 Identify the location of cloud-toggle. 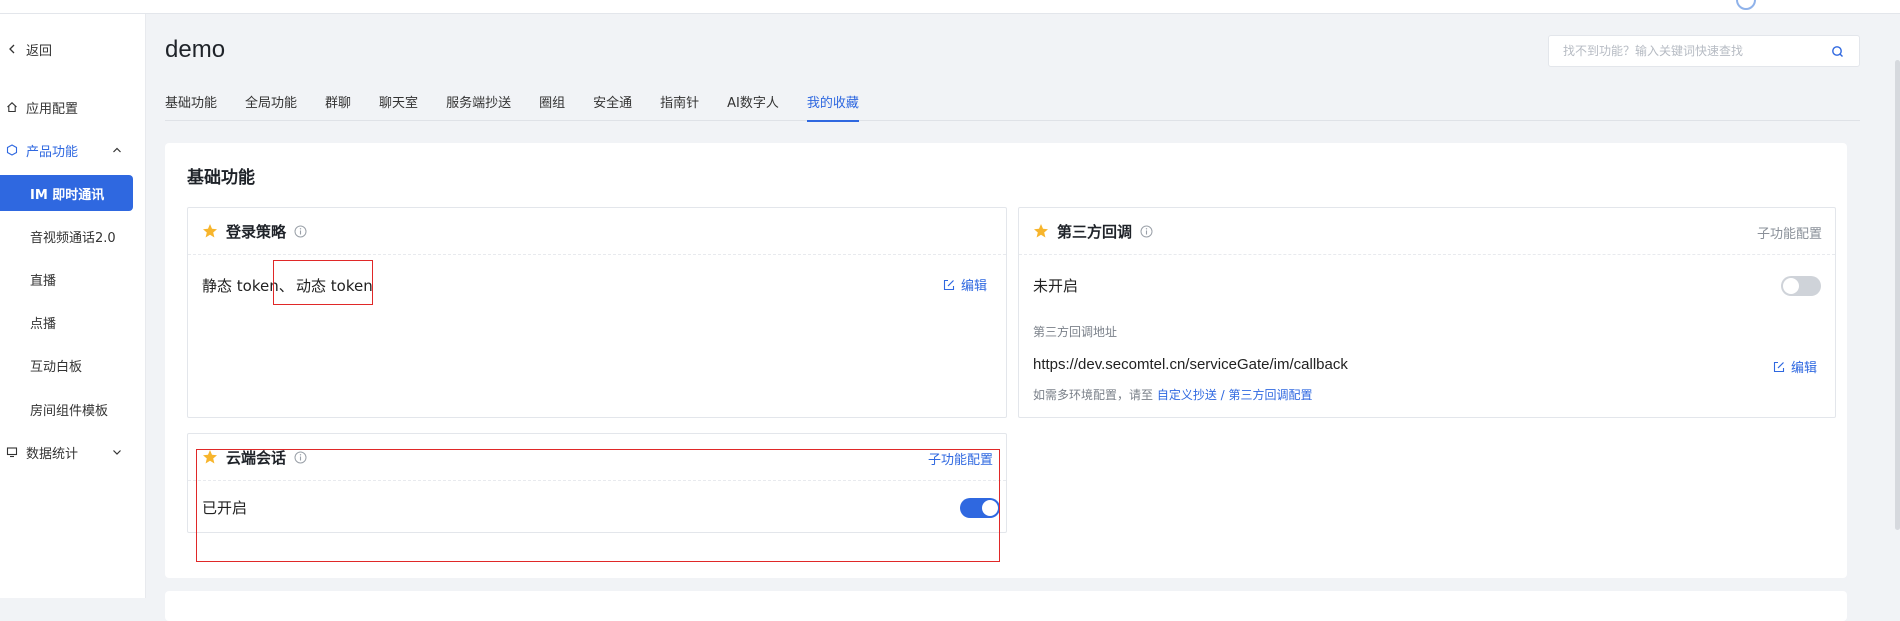
(980, 508).